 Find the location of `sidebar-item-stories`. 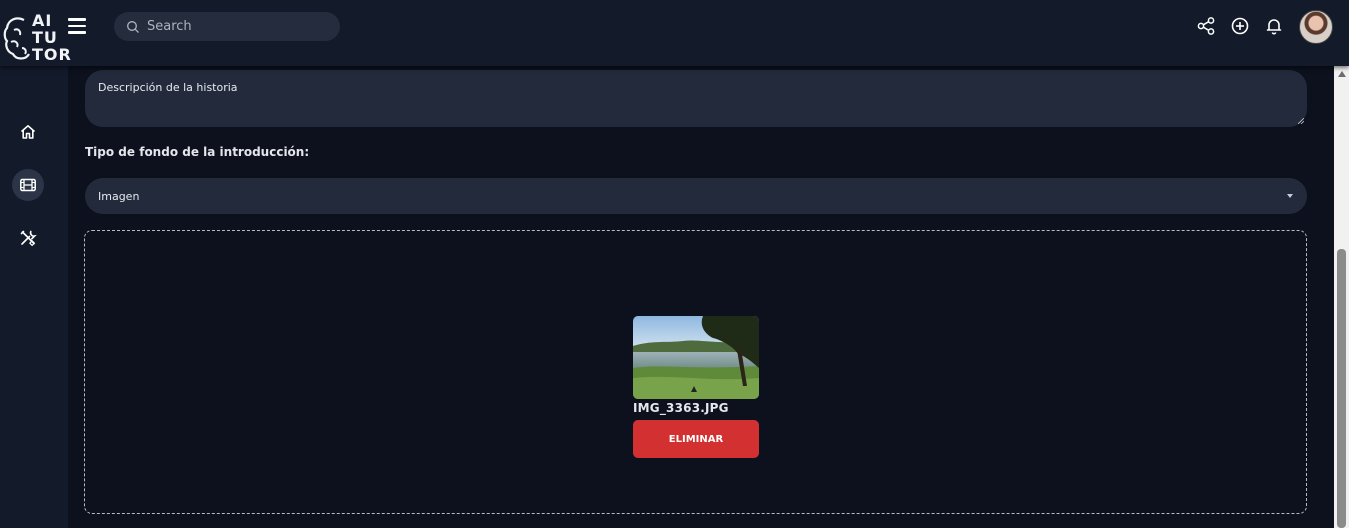

sidebar-item-stories is located at coordinates (28, 185).